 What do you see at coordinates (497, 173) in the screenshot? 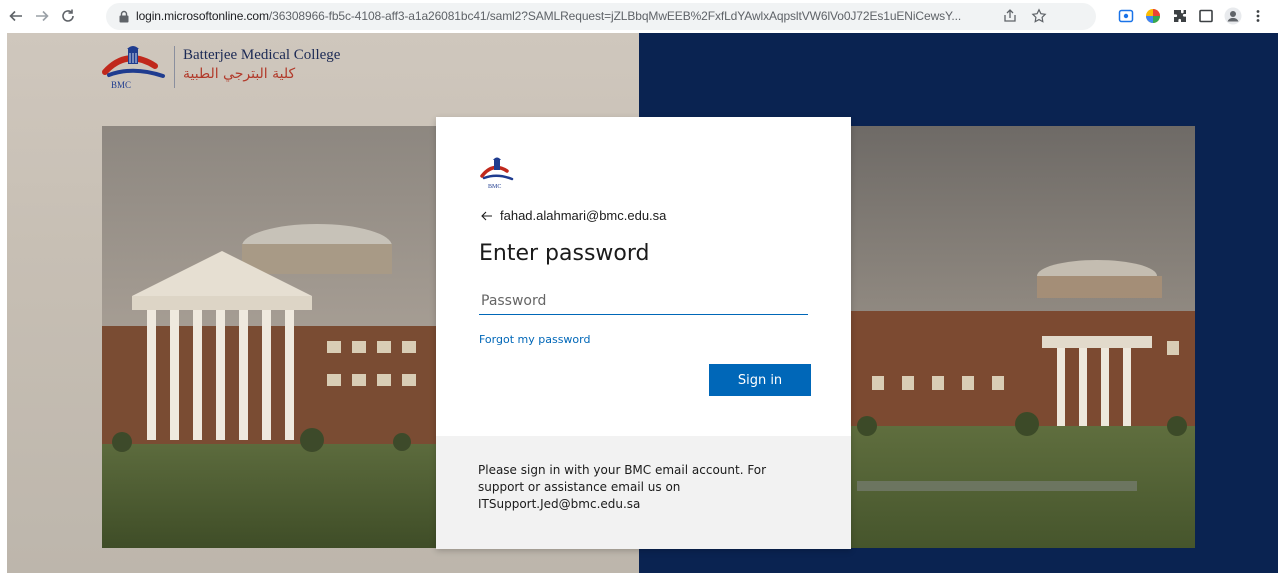
I see `bmc-card-logo-icon: BMC` at bounding box center [497, 173].